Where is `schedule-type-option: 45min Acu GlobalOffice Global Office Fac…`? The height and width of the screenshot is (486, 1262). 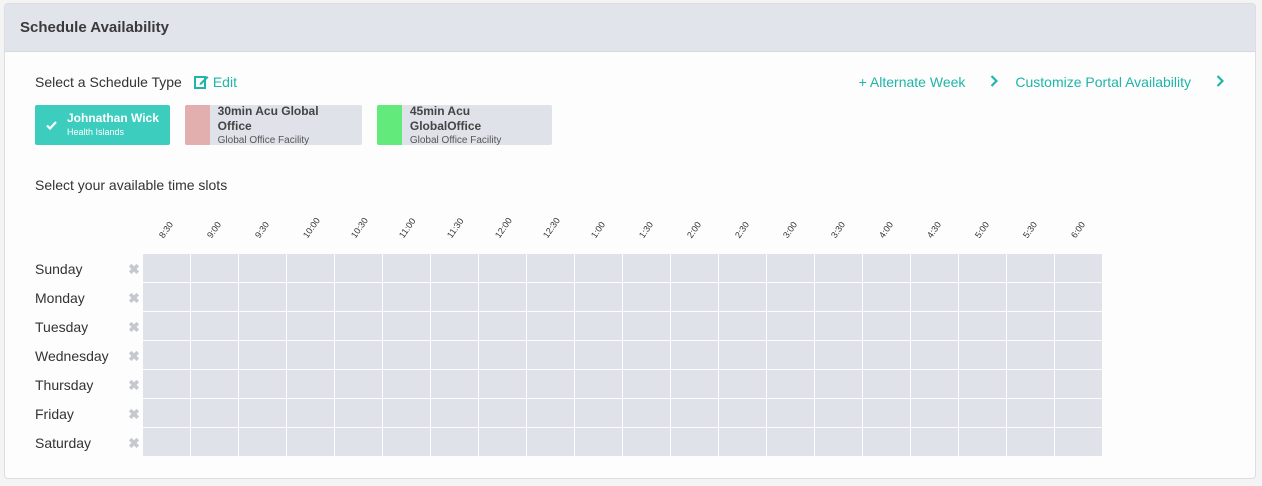
schedule-type-option: 45min Acu GlobalOffice Global Office Fac… is located at coordinates (464, 125).